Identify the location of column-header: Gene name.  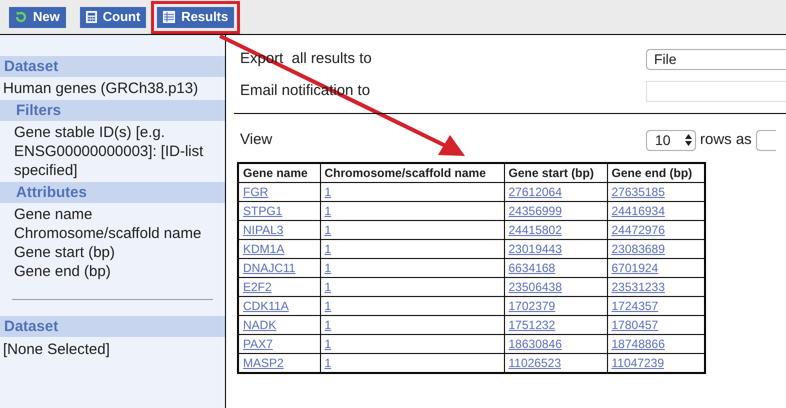
(279, 172).